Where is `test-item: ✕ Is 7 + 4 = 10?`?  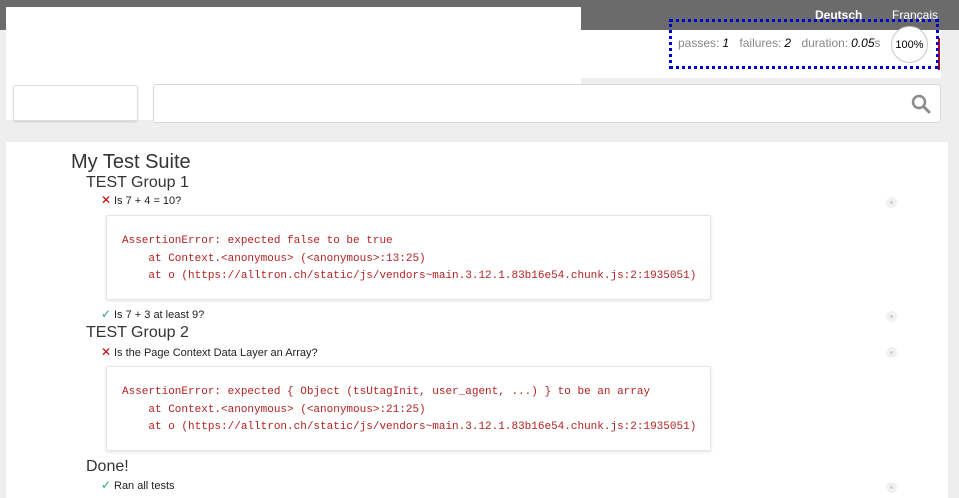
test-item: ✕ Is 7 + 4 = 10? is located at coordinates (141, 200).